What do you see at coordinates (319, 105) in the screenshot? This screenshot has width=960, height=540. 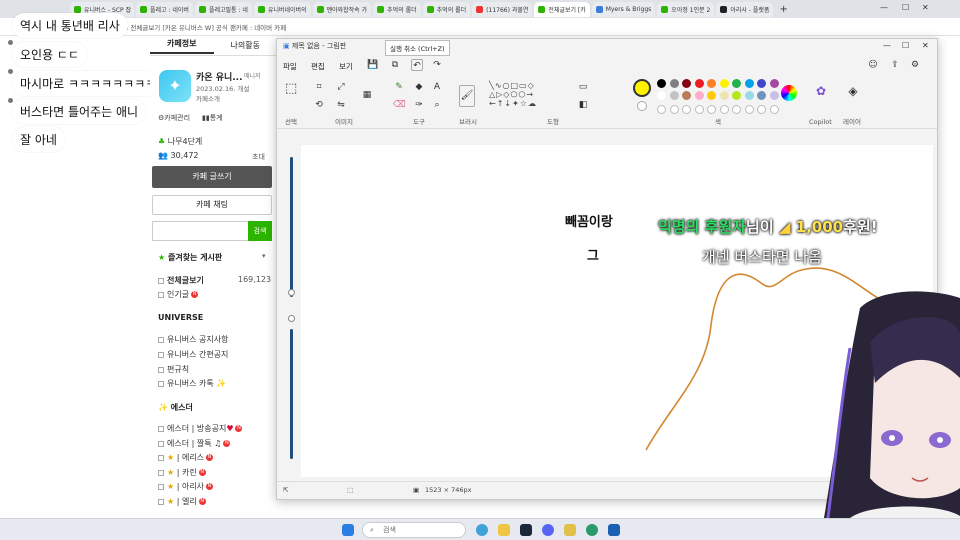 I see `rotate-icon: ⟲` at bounding box center [319, 105].